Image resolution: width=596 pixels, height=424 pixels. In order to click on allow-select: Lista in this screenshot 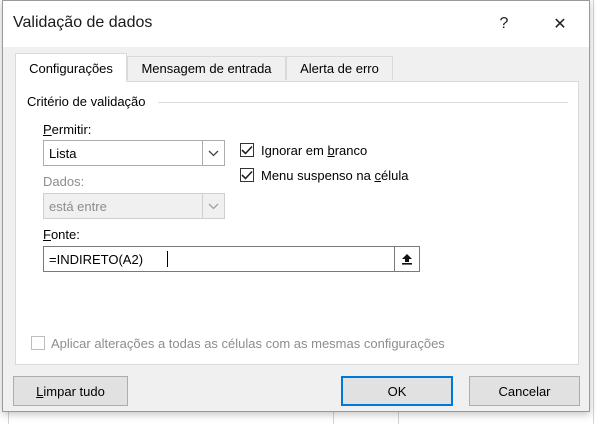, I will do `click(134, 153)`.